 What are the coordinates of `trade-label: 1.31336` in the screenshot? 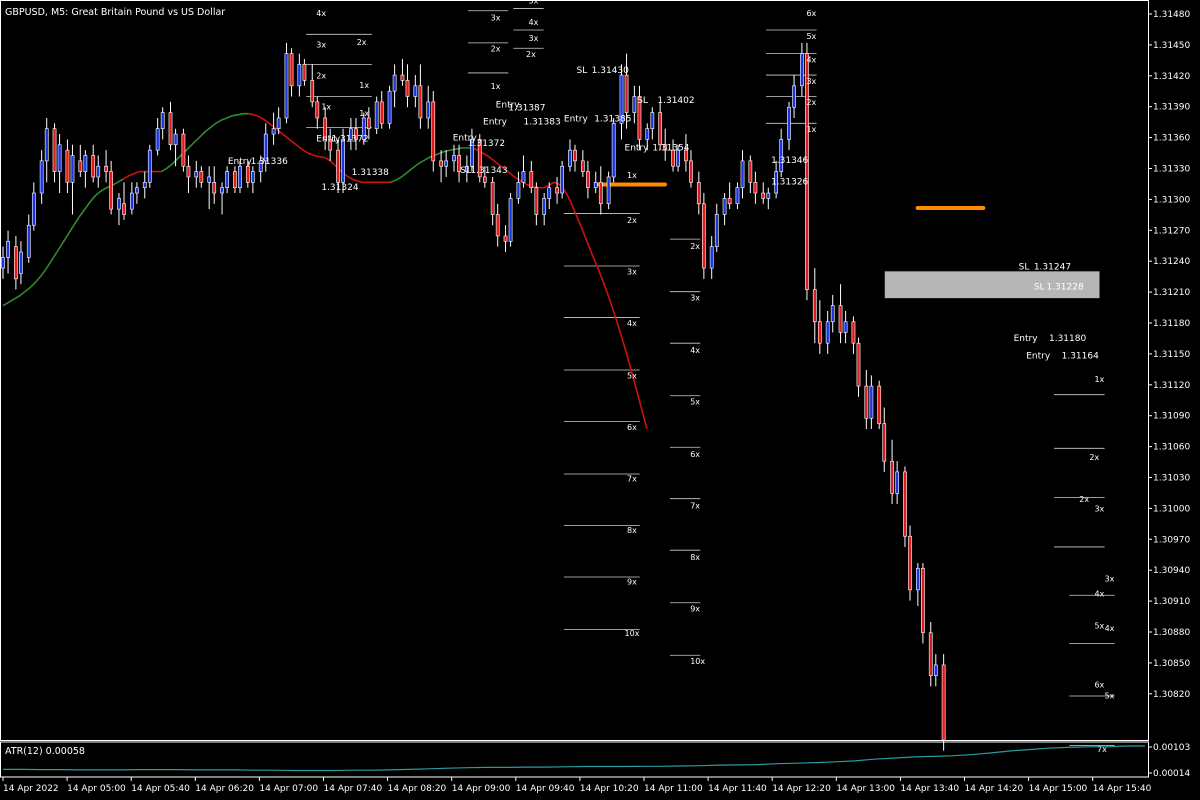 It's located at (269, 162).